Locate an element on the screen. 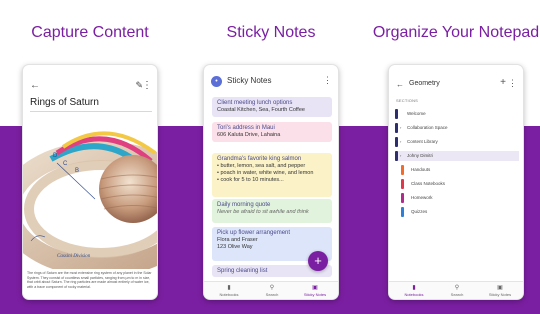 This screenshot has width=540, height=314. note-title: Tori's address in Maui is located at coordinates (246, 128).